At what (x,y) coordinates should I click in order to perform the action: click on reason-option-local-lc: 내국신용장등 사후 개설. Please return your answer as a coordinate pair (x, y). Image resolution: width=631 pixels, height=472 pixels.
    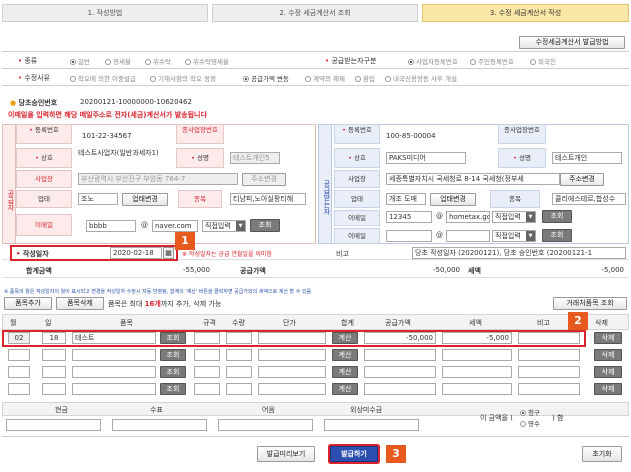
    Looking at the image, I should click on (421, 78).